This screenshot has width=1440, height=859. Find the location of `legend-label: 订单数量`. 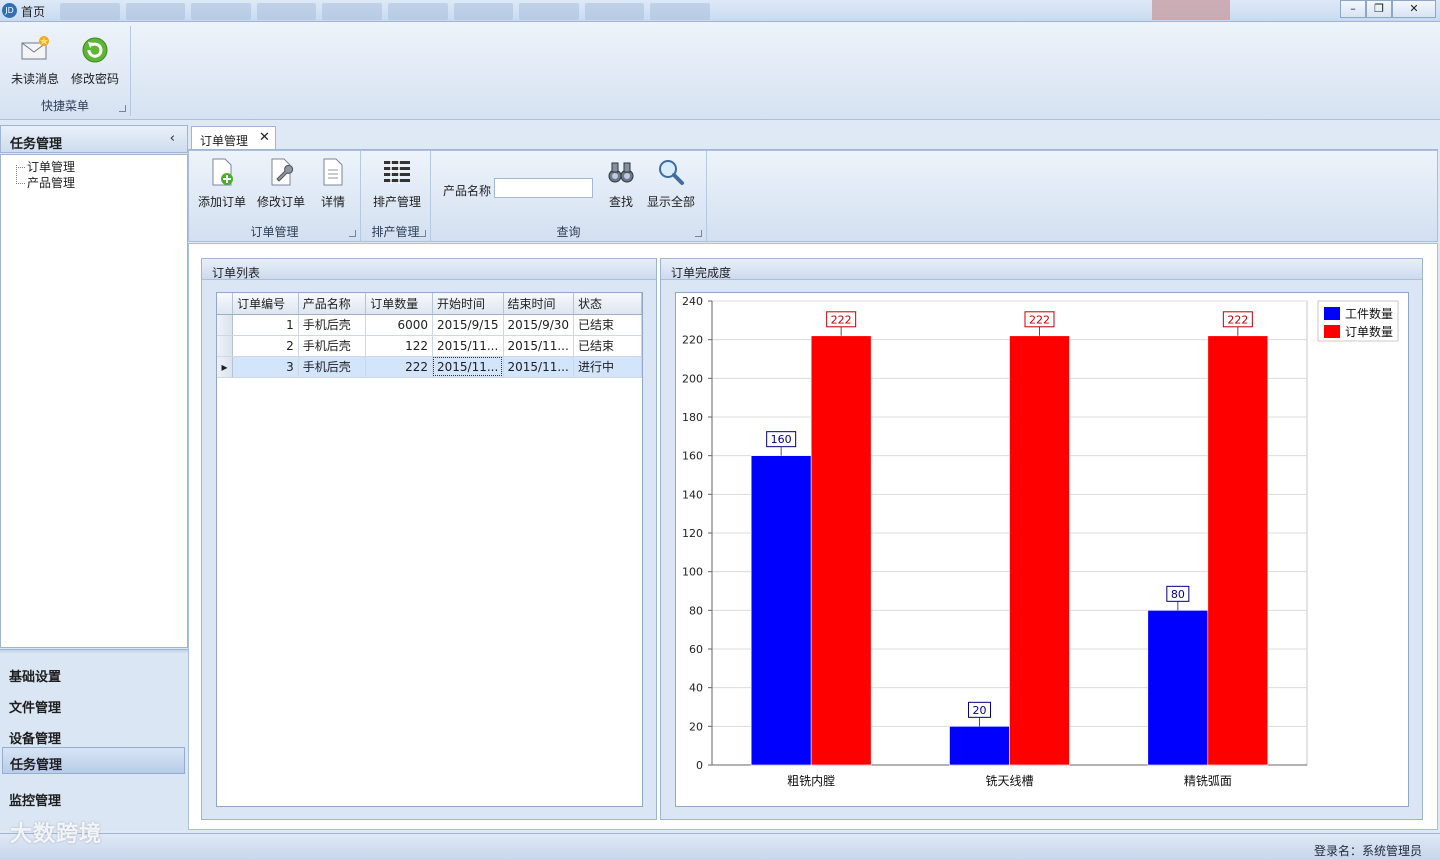

legend-label: 订单数量 is located at coordinates (1369, 331).